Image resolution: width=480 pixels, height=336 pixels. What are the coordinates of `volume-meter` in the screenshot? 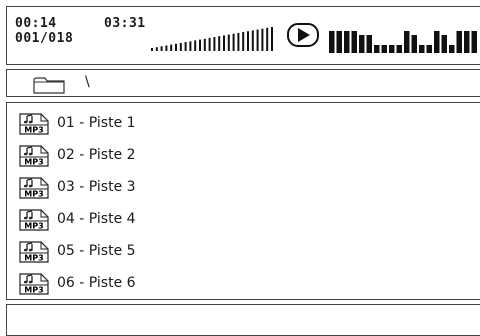 It's located at (216, 38).